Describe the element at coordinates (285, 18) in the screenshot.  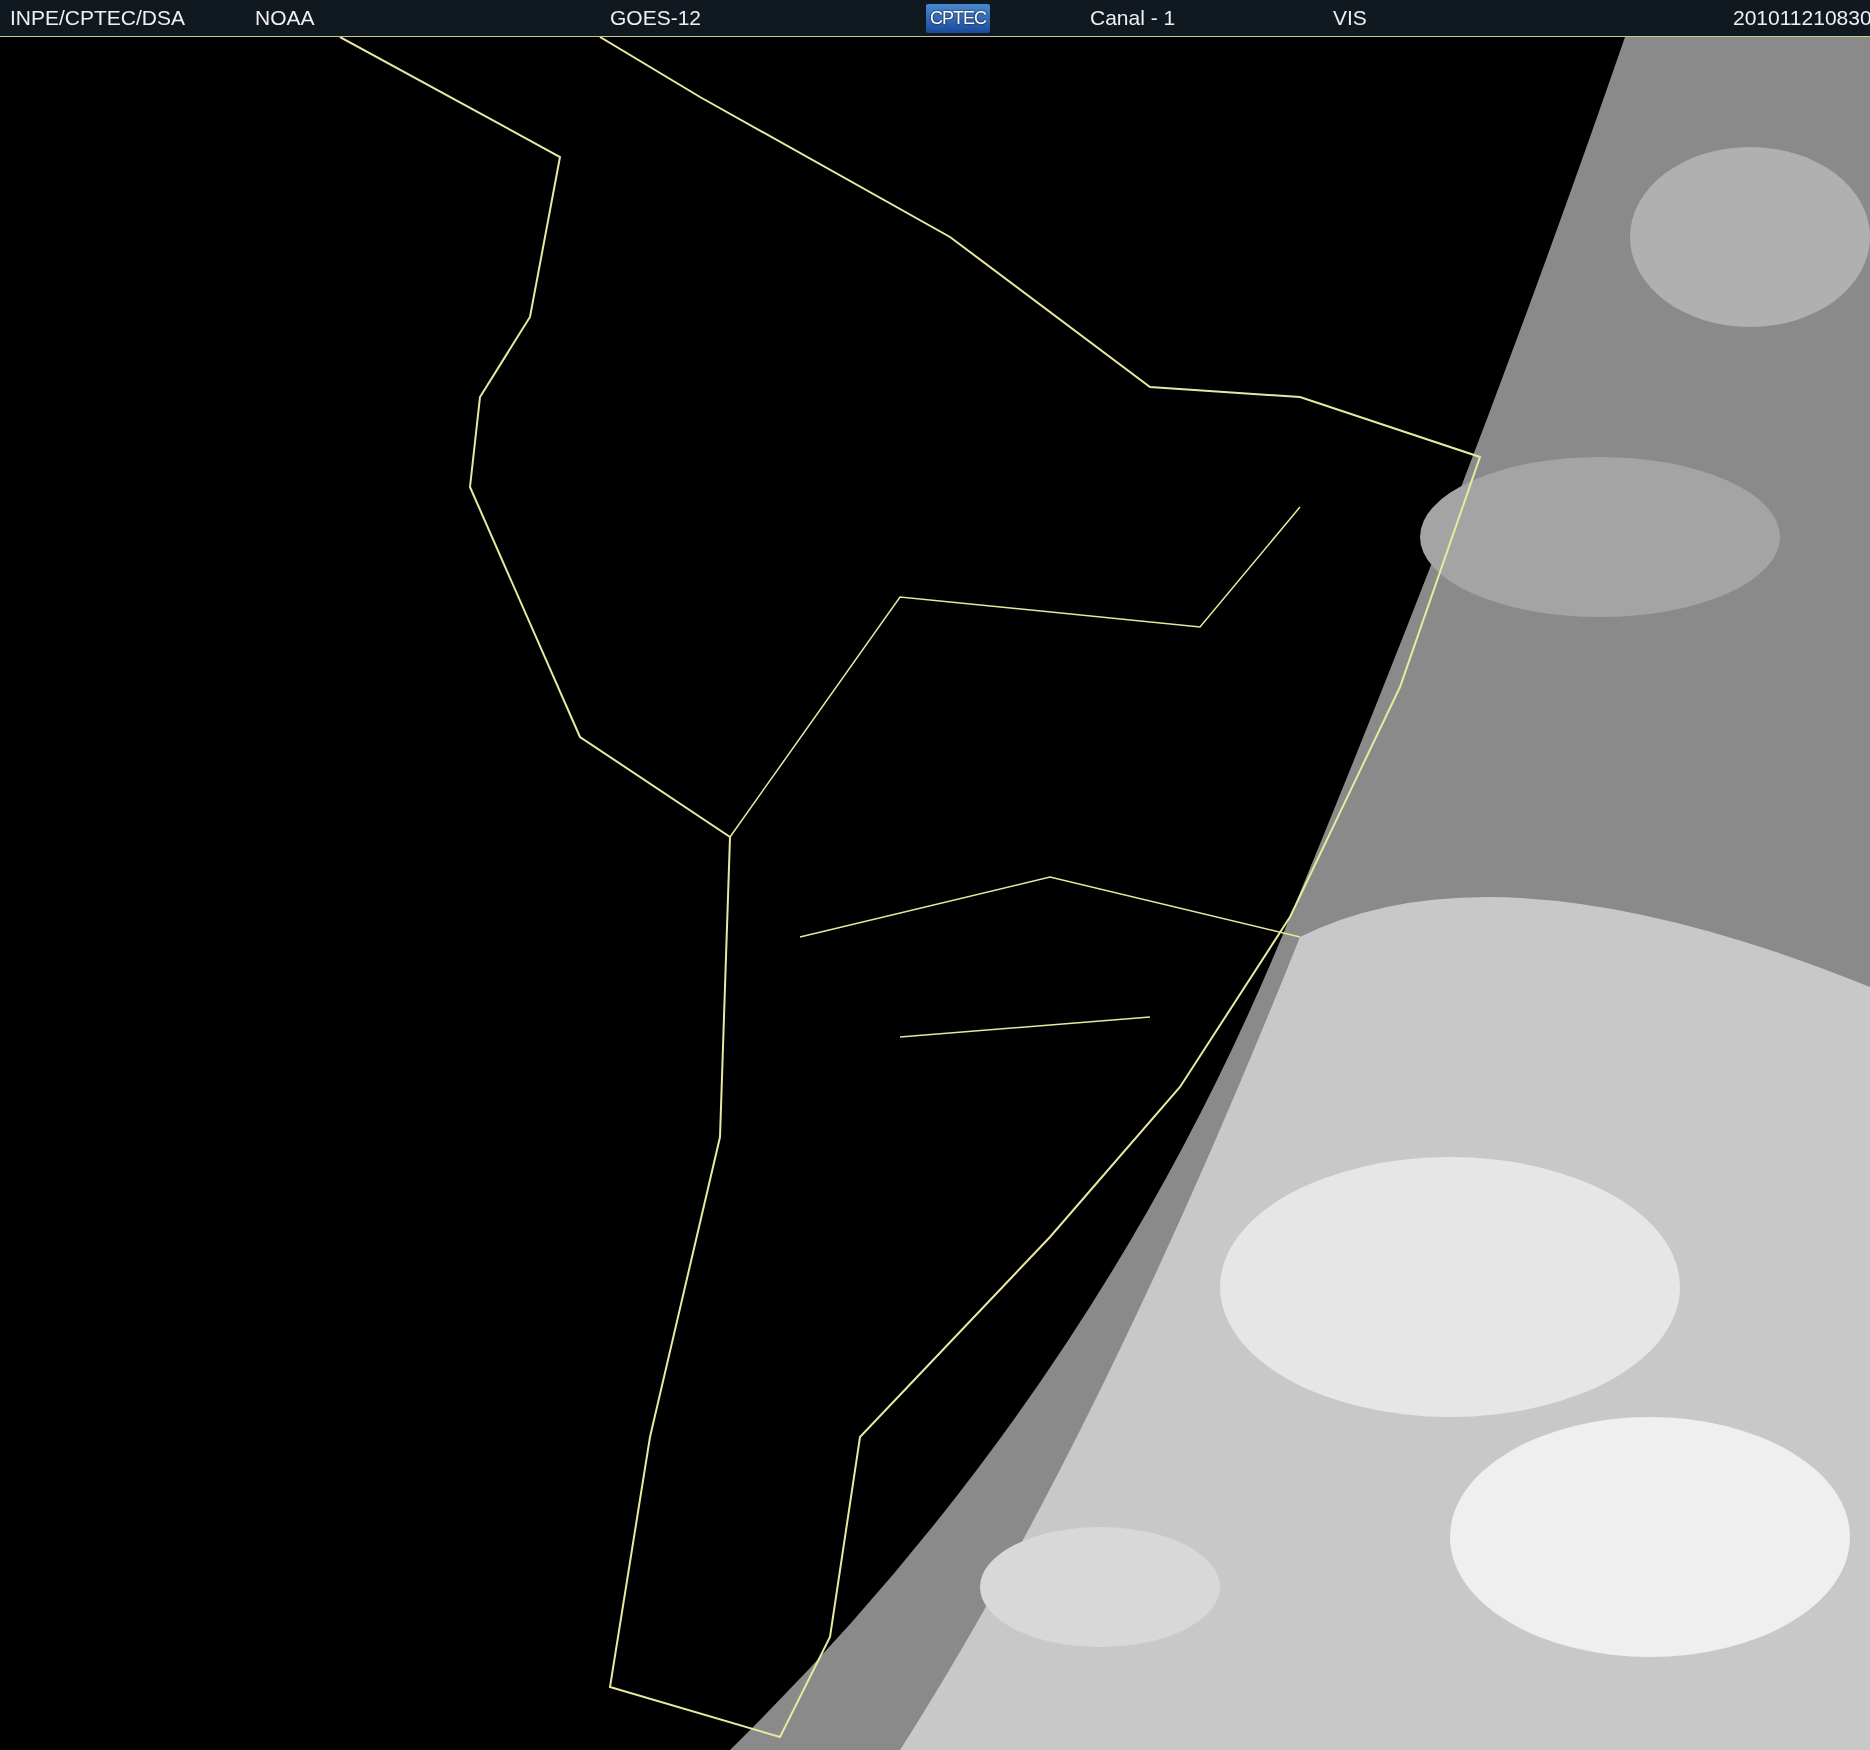
I see `header-label: NOAA` at that location.